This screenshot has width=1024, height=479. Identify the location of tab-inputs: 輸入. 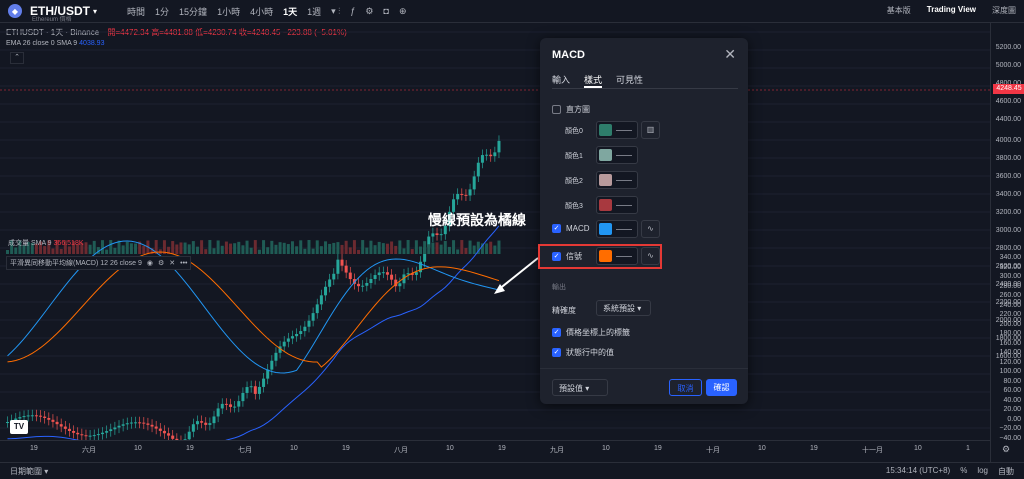
(561, 80).